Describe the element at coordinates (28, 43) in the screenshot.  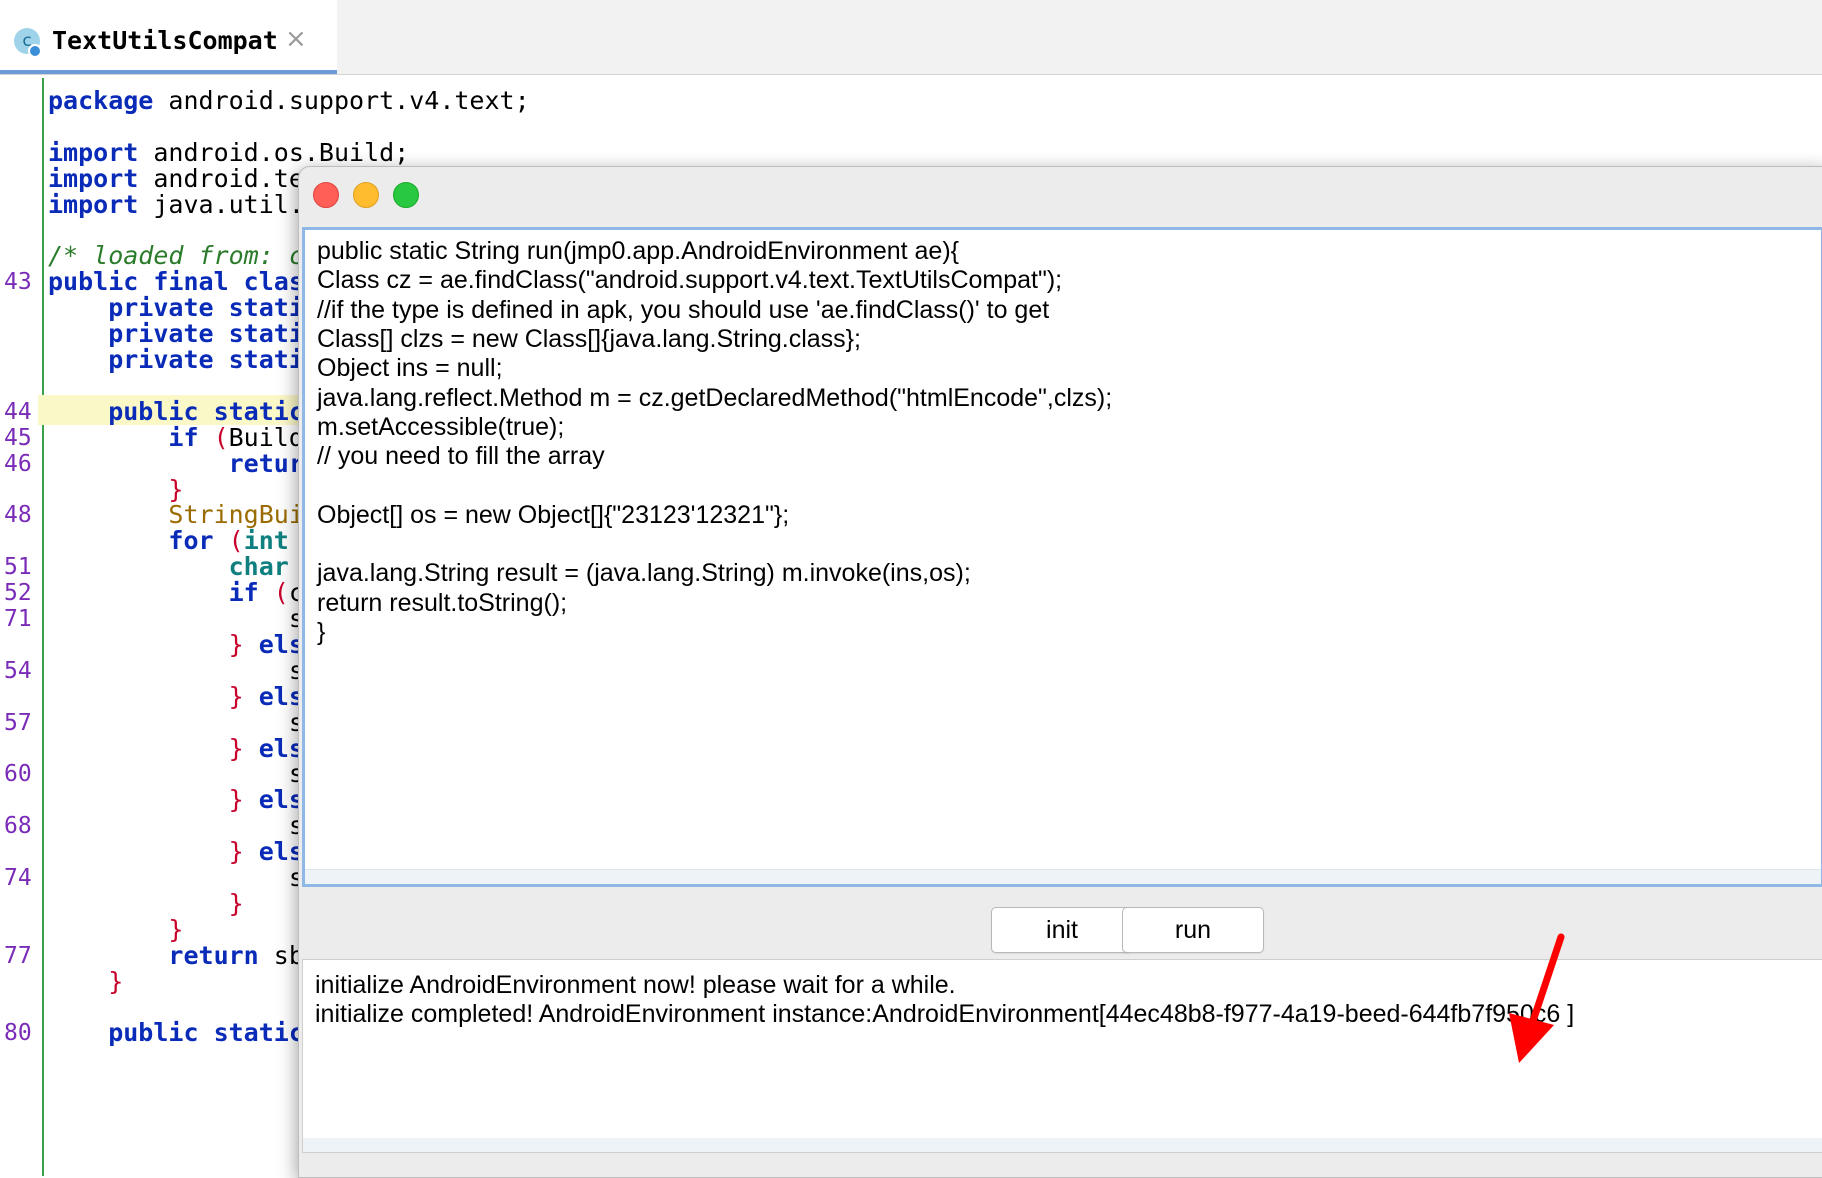
I see `class-c-icon: c` at that location.